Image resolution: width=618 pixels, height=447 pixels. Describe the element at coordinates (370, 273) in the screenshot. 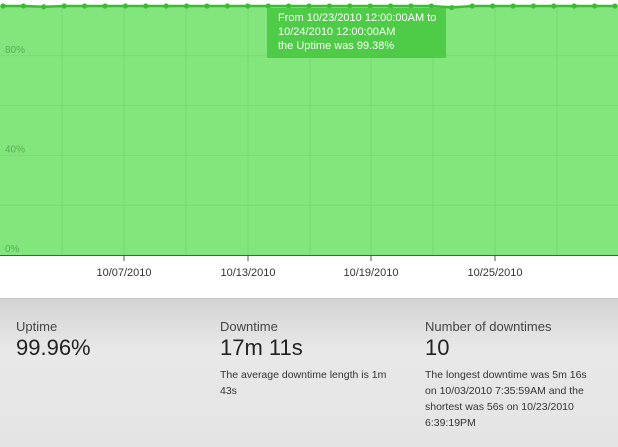

I see `x-tick-label: 10/19/2010` at that location.